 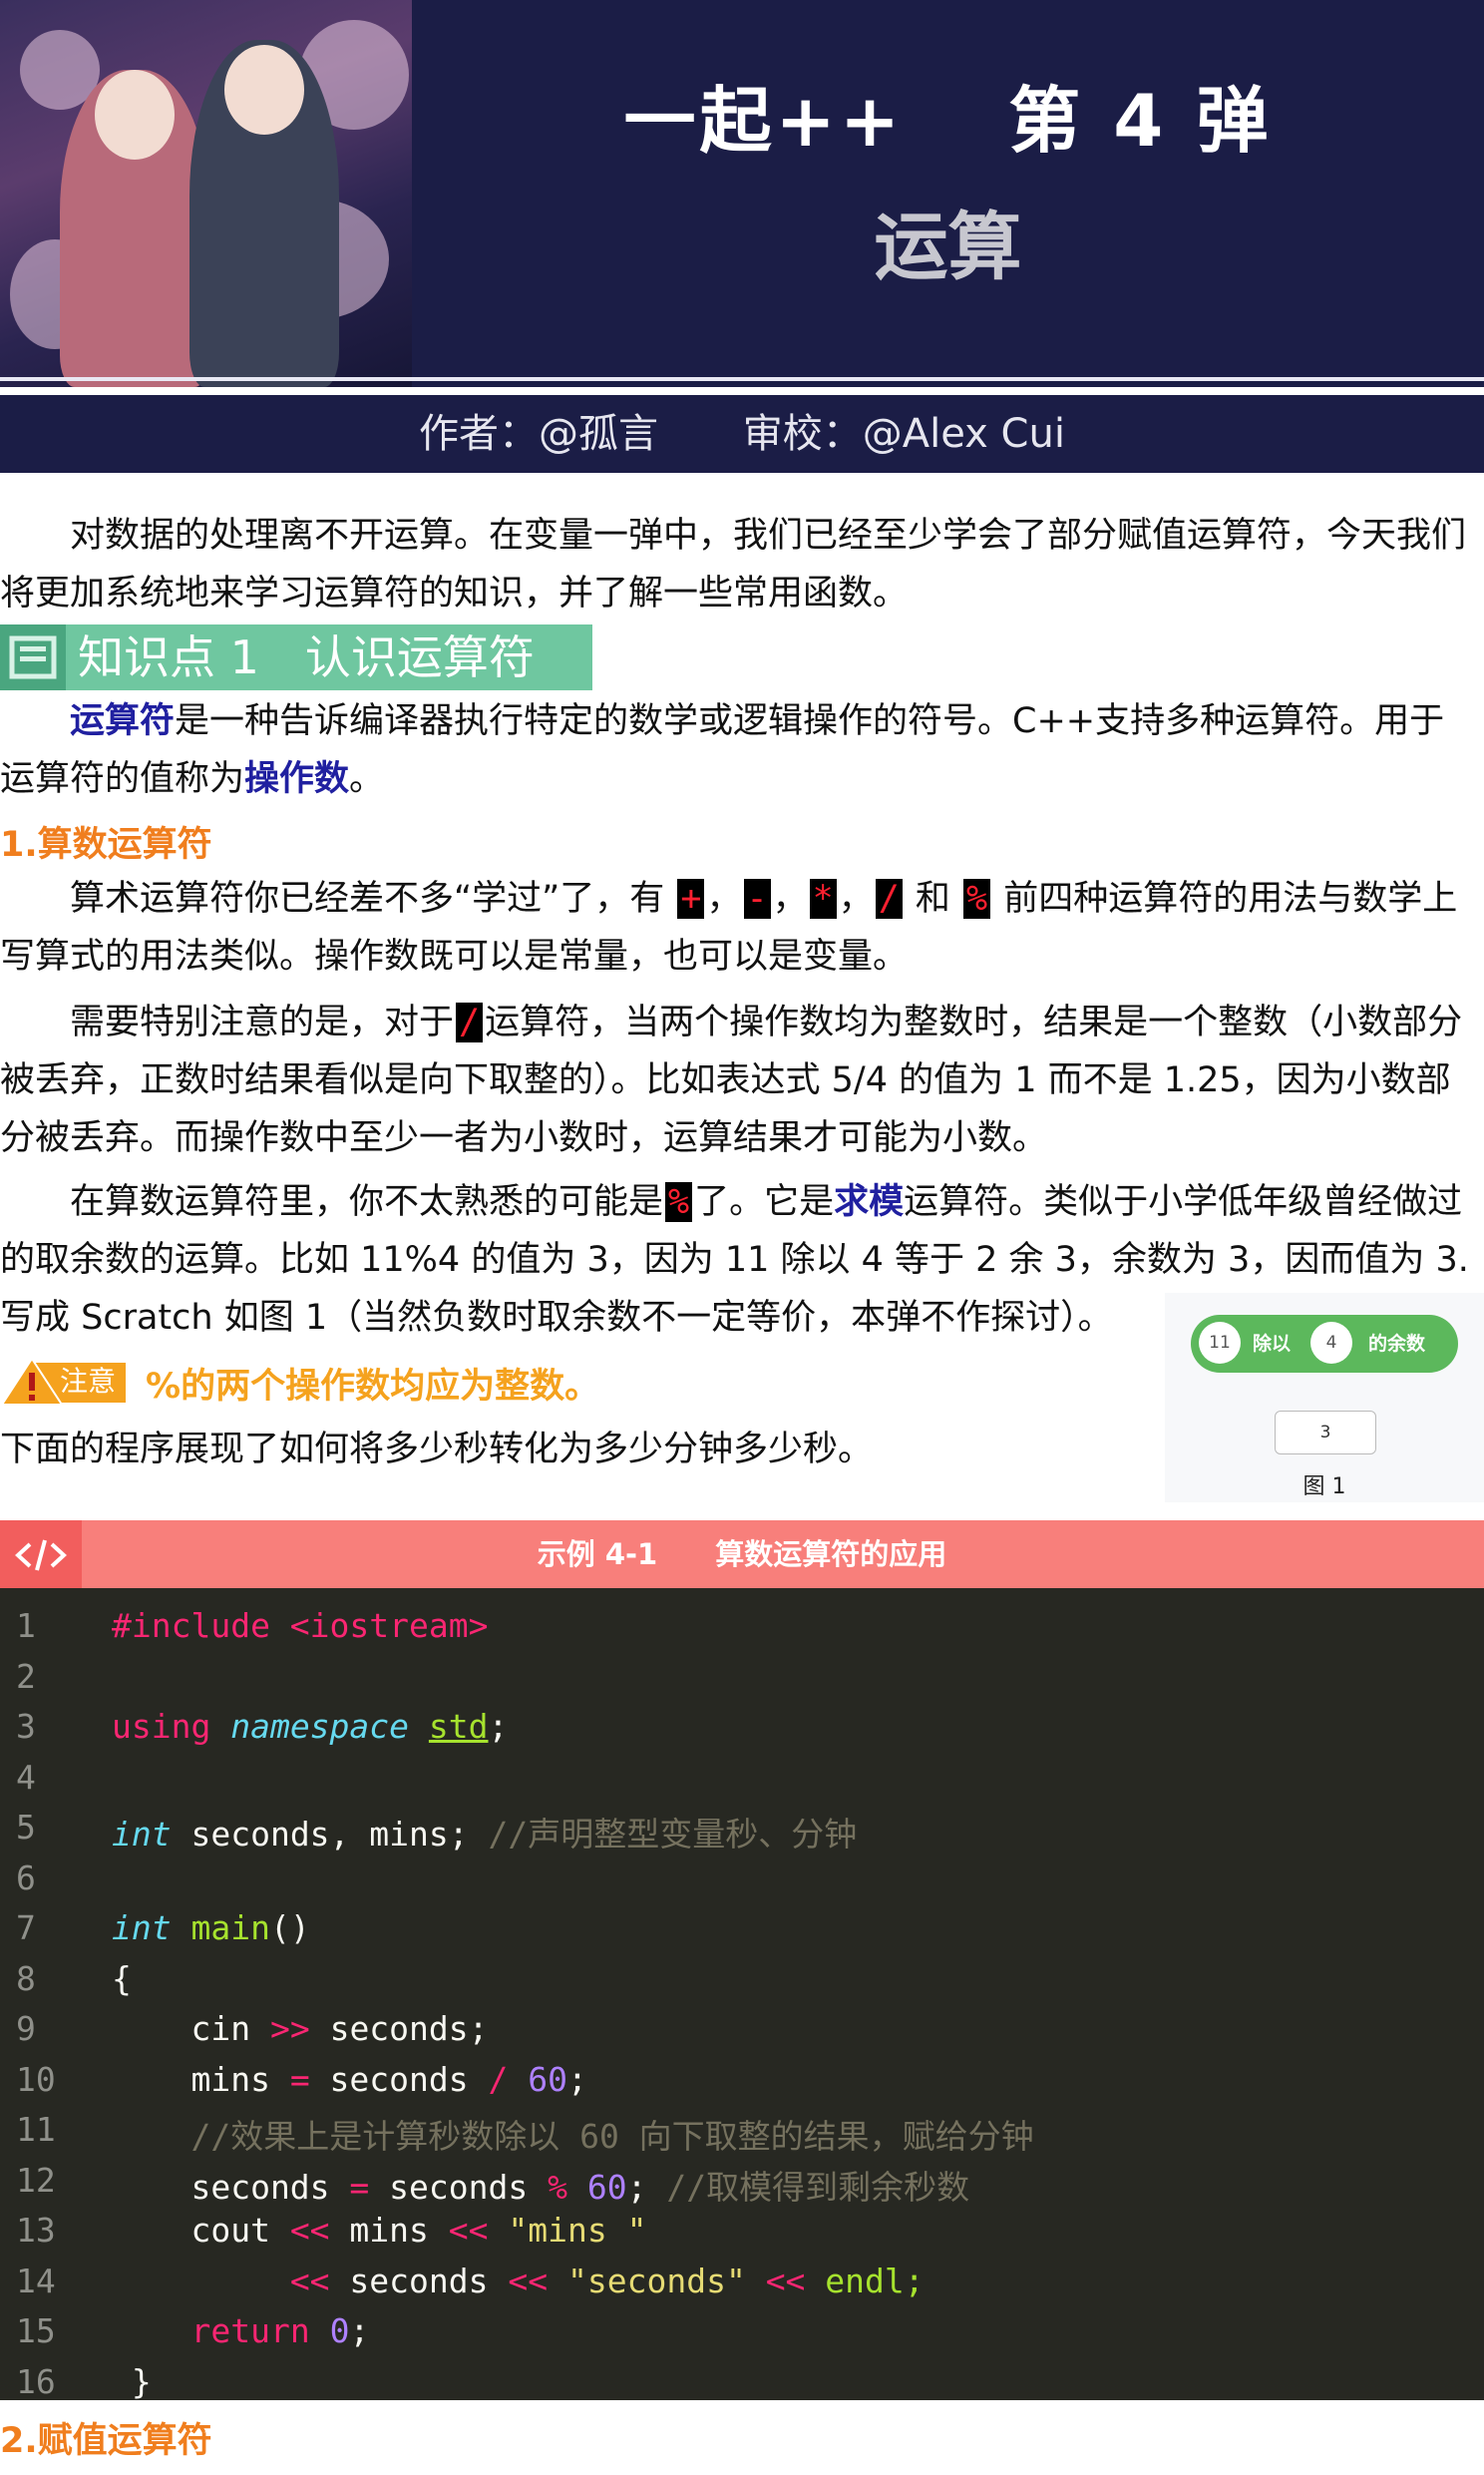 I want to click on scratch-result: 3, so click(x=1325, y=1432).